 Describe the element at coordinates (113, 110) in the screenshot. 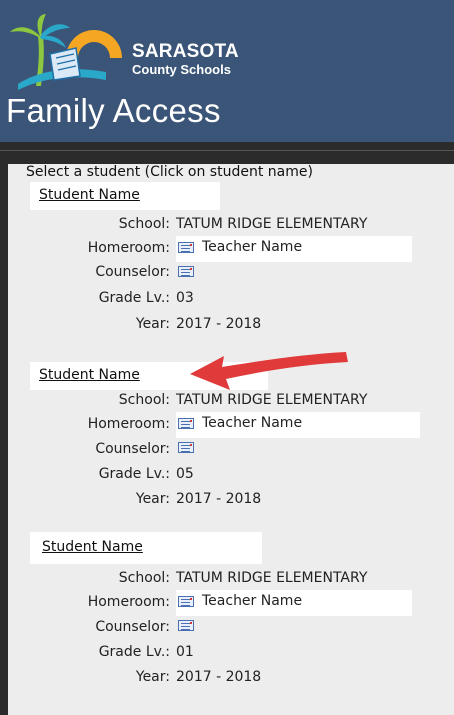

I see `app-title: Family Access` at that location.